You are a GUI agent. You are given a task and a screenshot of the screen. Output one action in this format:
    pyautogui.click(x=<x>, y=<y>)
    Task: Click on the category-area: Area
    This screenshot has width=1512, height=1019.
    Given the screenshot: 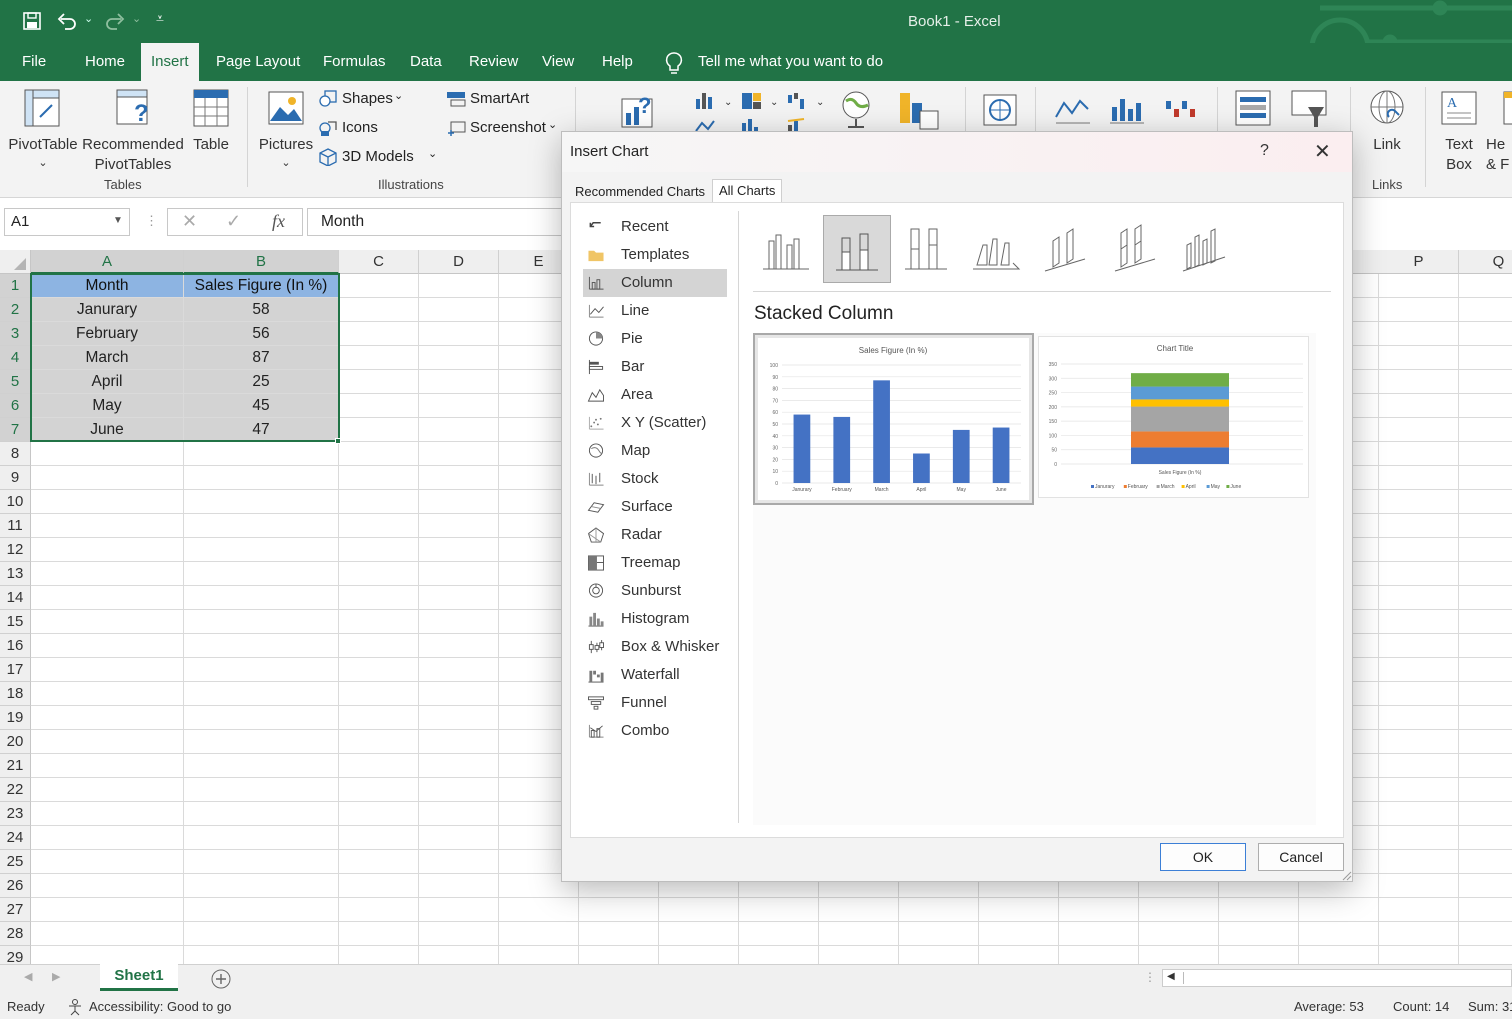 What is the action you would take?
    pyautogui.click(x=655, y=395)
    